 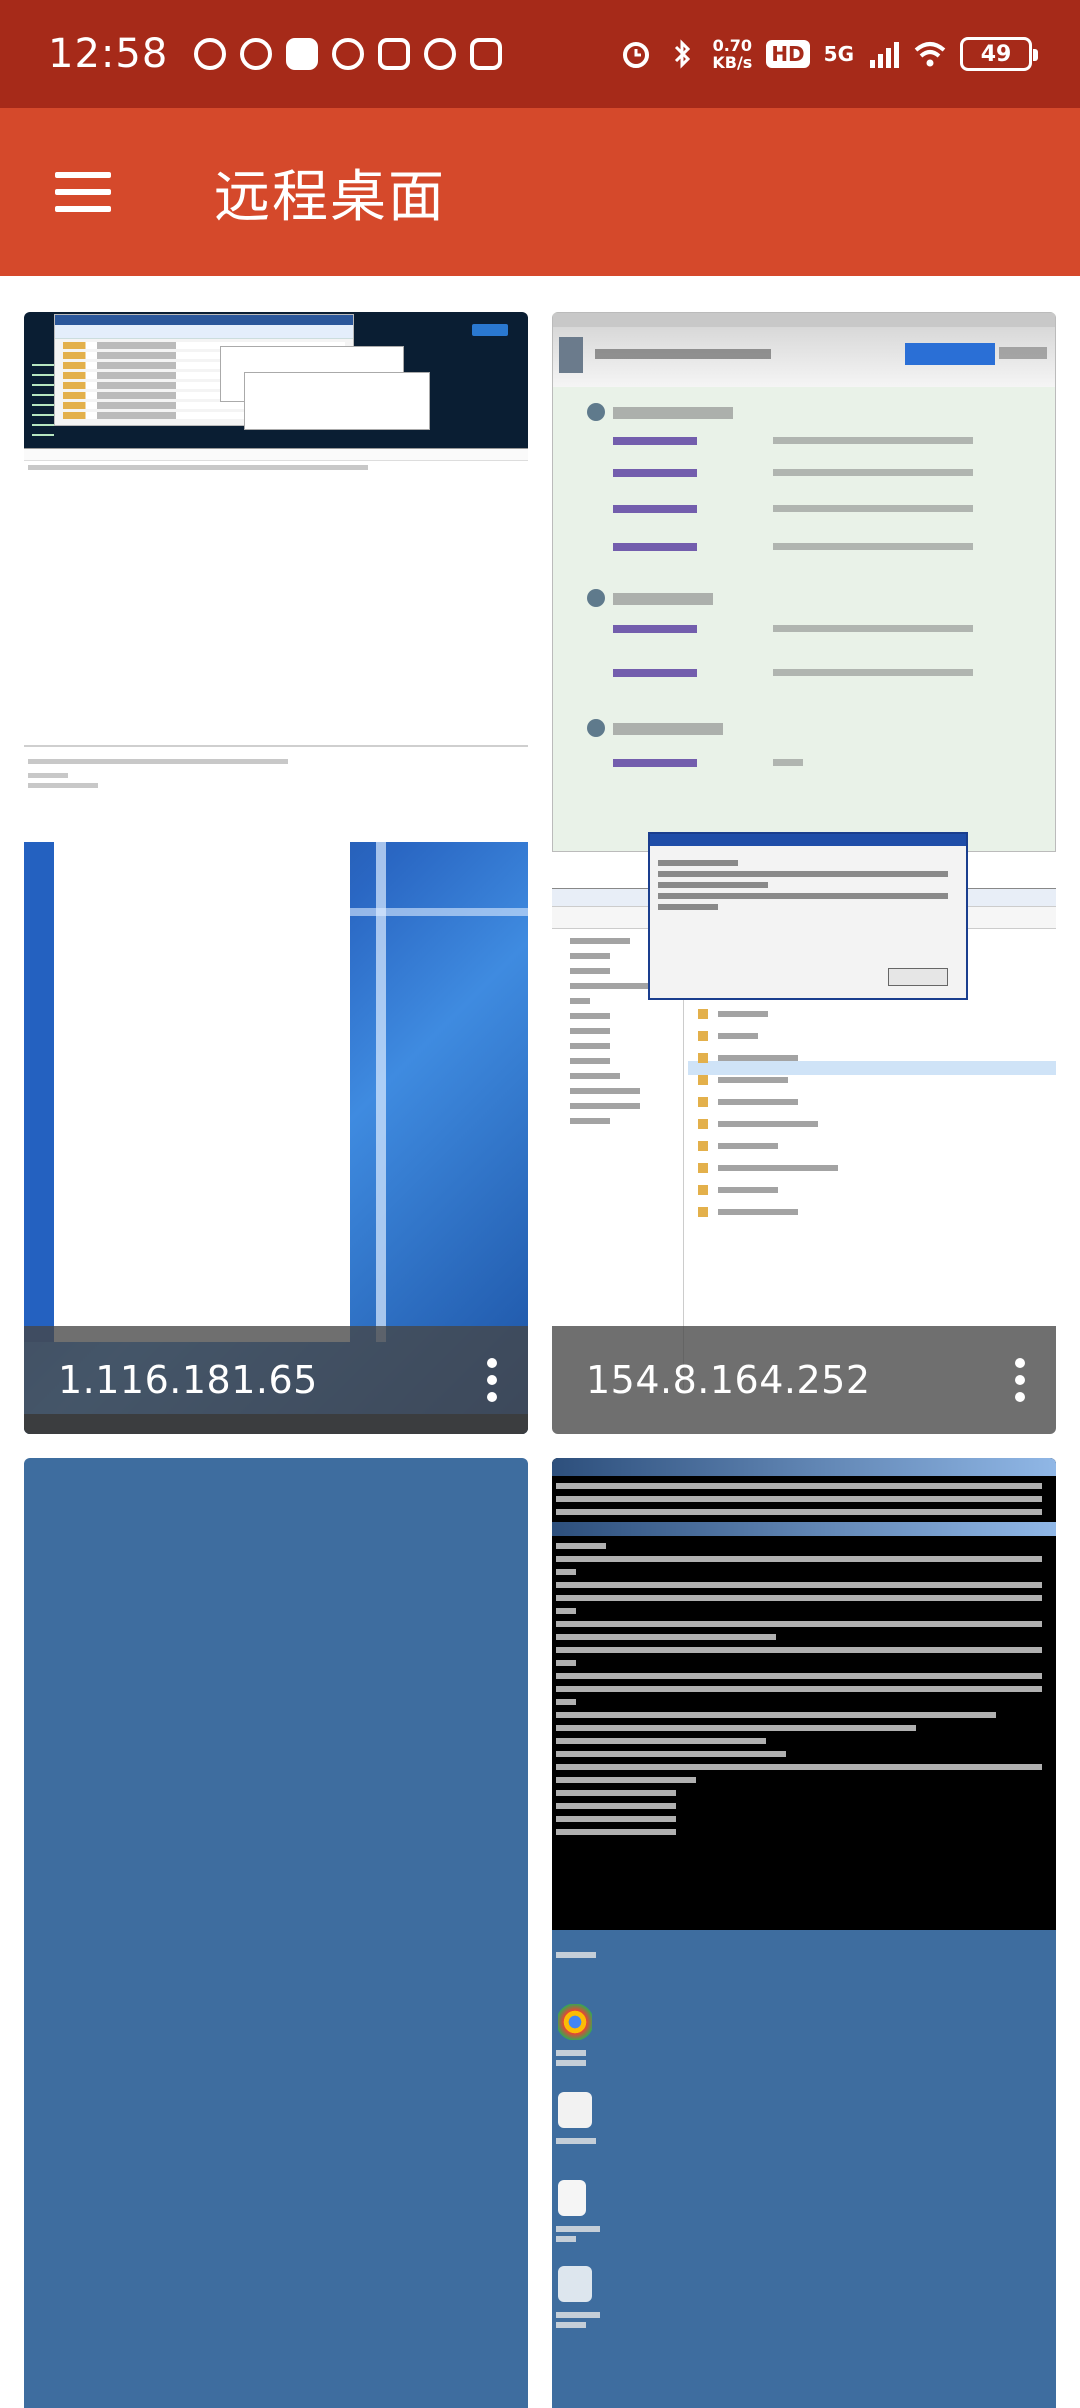 What do you see at coordinates (394, 54) in the screenshot?
I see `mail-icon` at bounding box center [394, 54].